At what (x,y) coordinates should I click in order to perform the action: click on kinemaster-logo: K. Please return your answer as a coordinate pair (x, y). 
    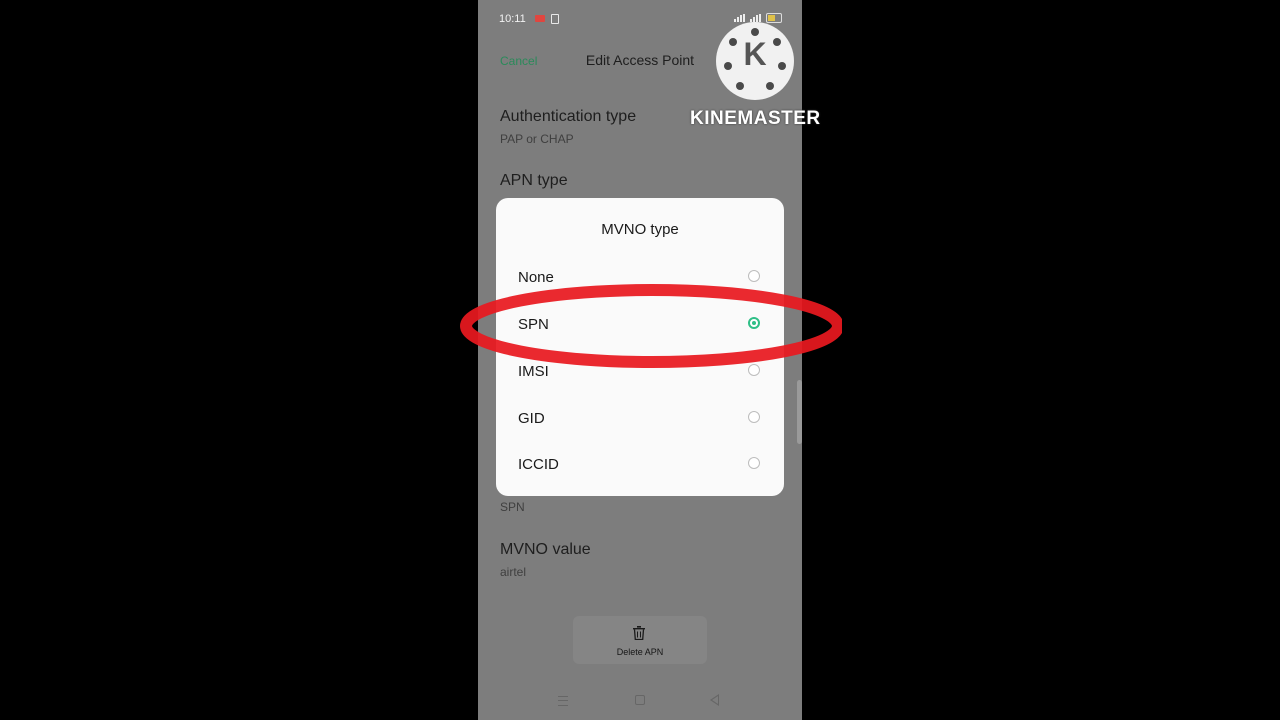
    Looking at the image, I should click on (755, 61).